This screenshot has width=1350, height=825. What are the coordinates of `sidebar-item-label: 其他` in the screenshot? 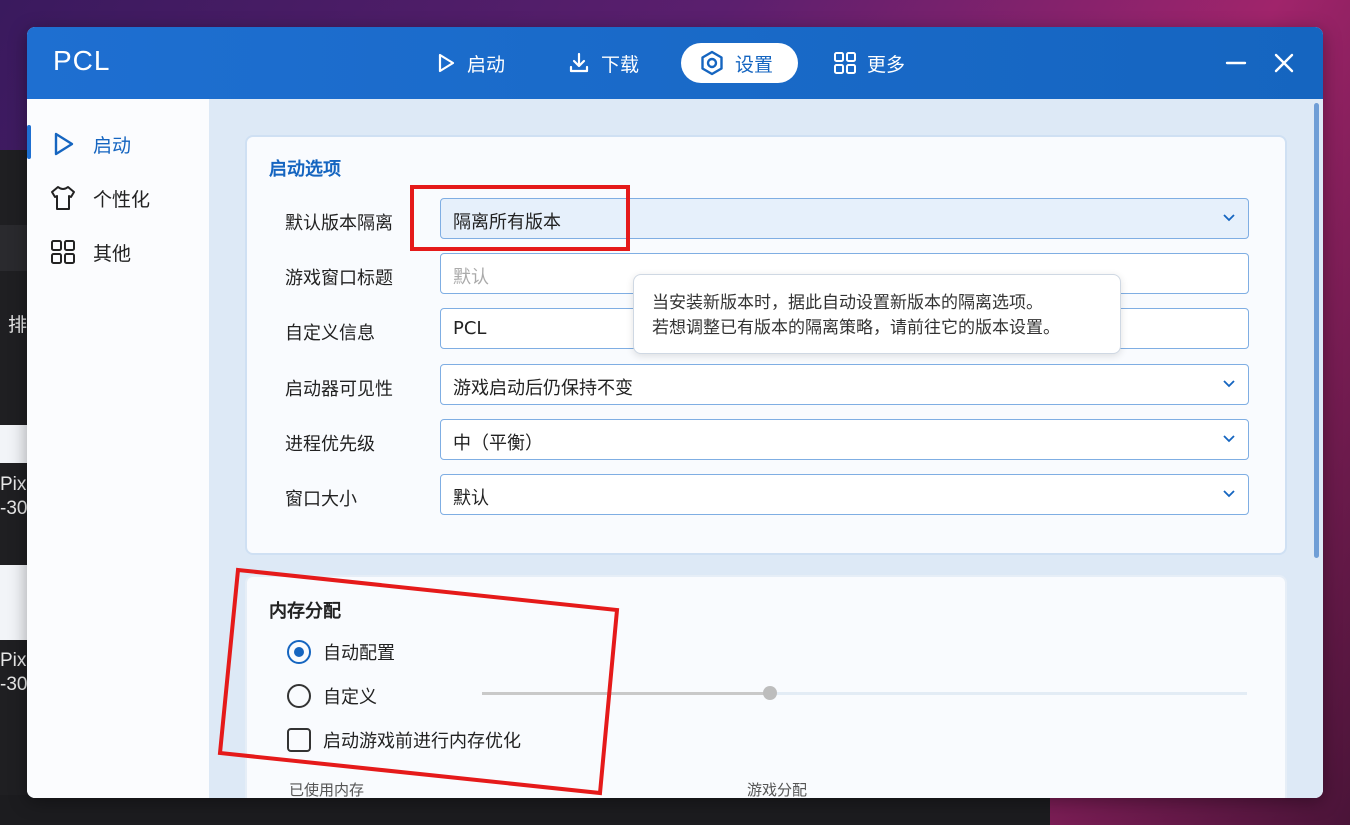 It's located at (112, 254).